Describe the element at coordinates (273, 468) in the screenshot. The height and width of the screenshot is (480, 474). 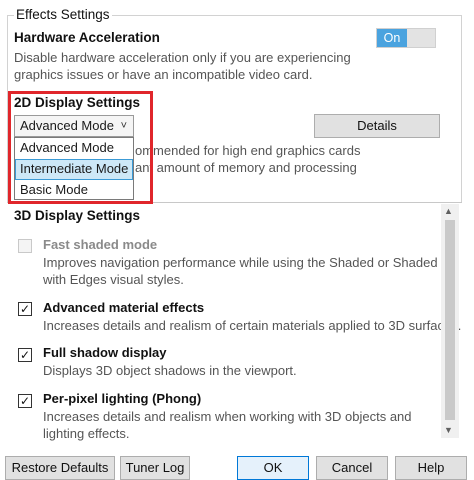
I see `ok-button: OK` at that location.